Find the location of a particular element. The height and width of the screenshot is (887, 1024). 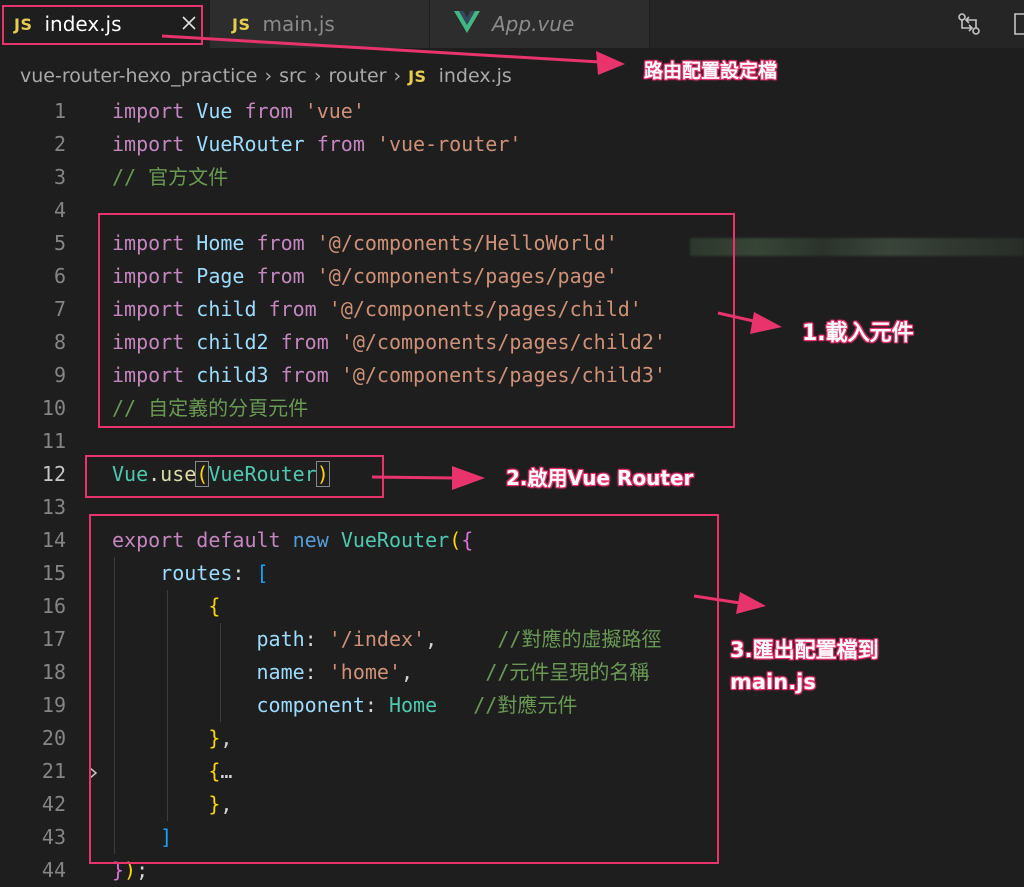

line-number: 16 is located at coordinates (53, 606).